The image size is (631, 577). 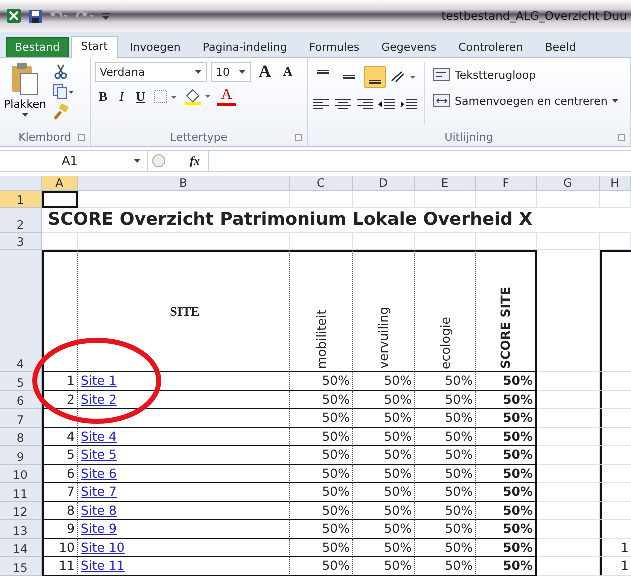 I want to click on align-center-icon, so click(x=343, y=105).